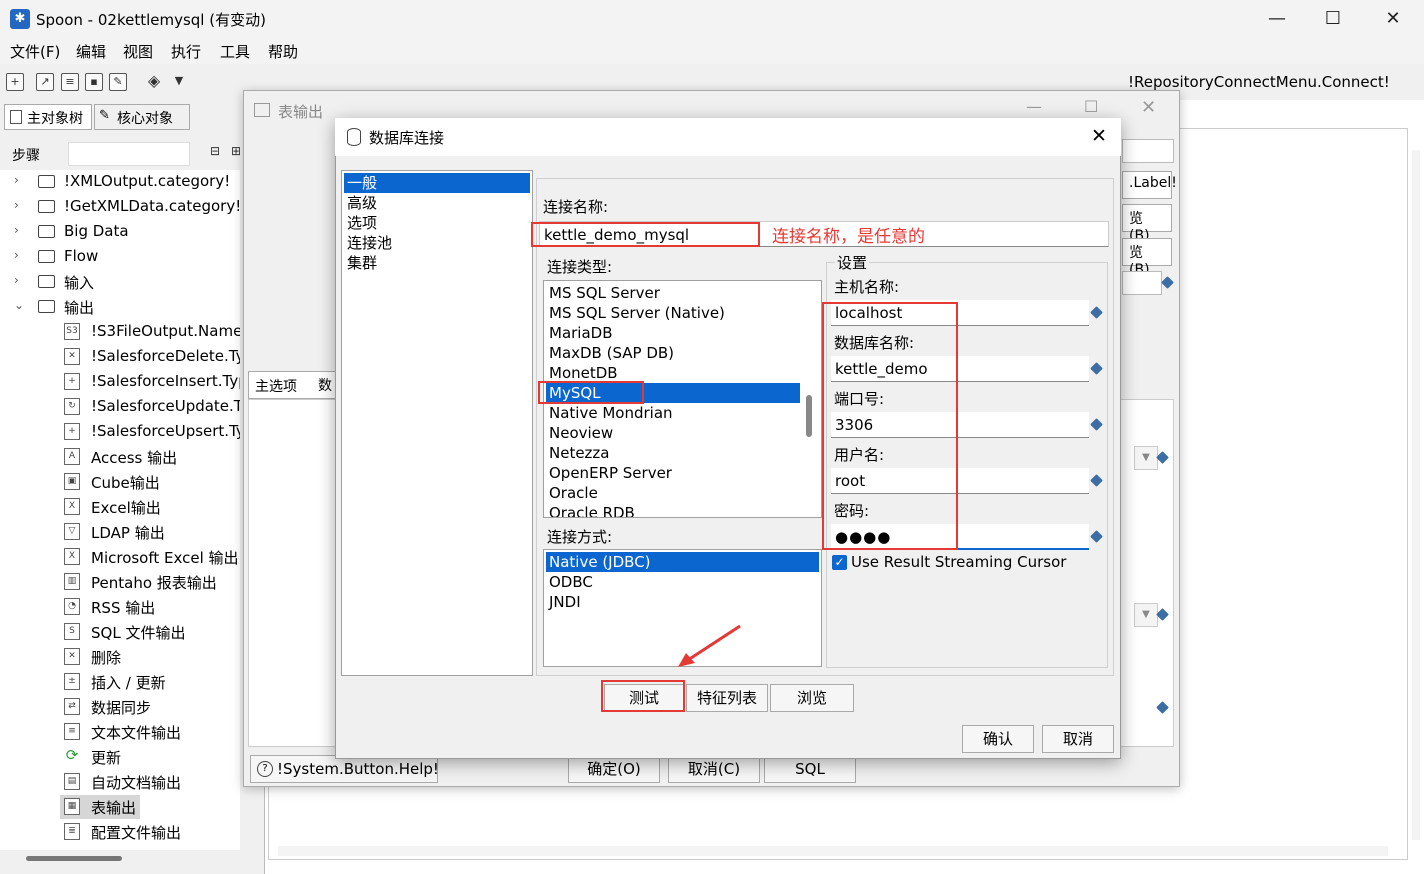 The width and height of the screenshot is (1424, 874). I want to click on tree-step: + !SalesforceInsert.Typ, so click(120, 382).